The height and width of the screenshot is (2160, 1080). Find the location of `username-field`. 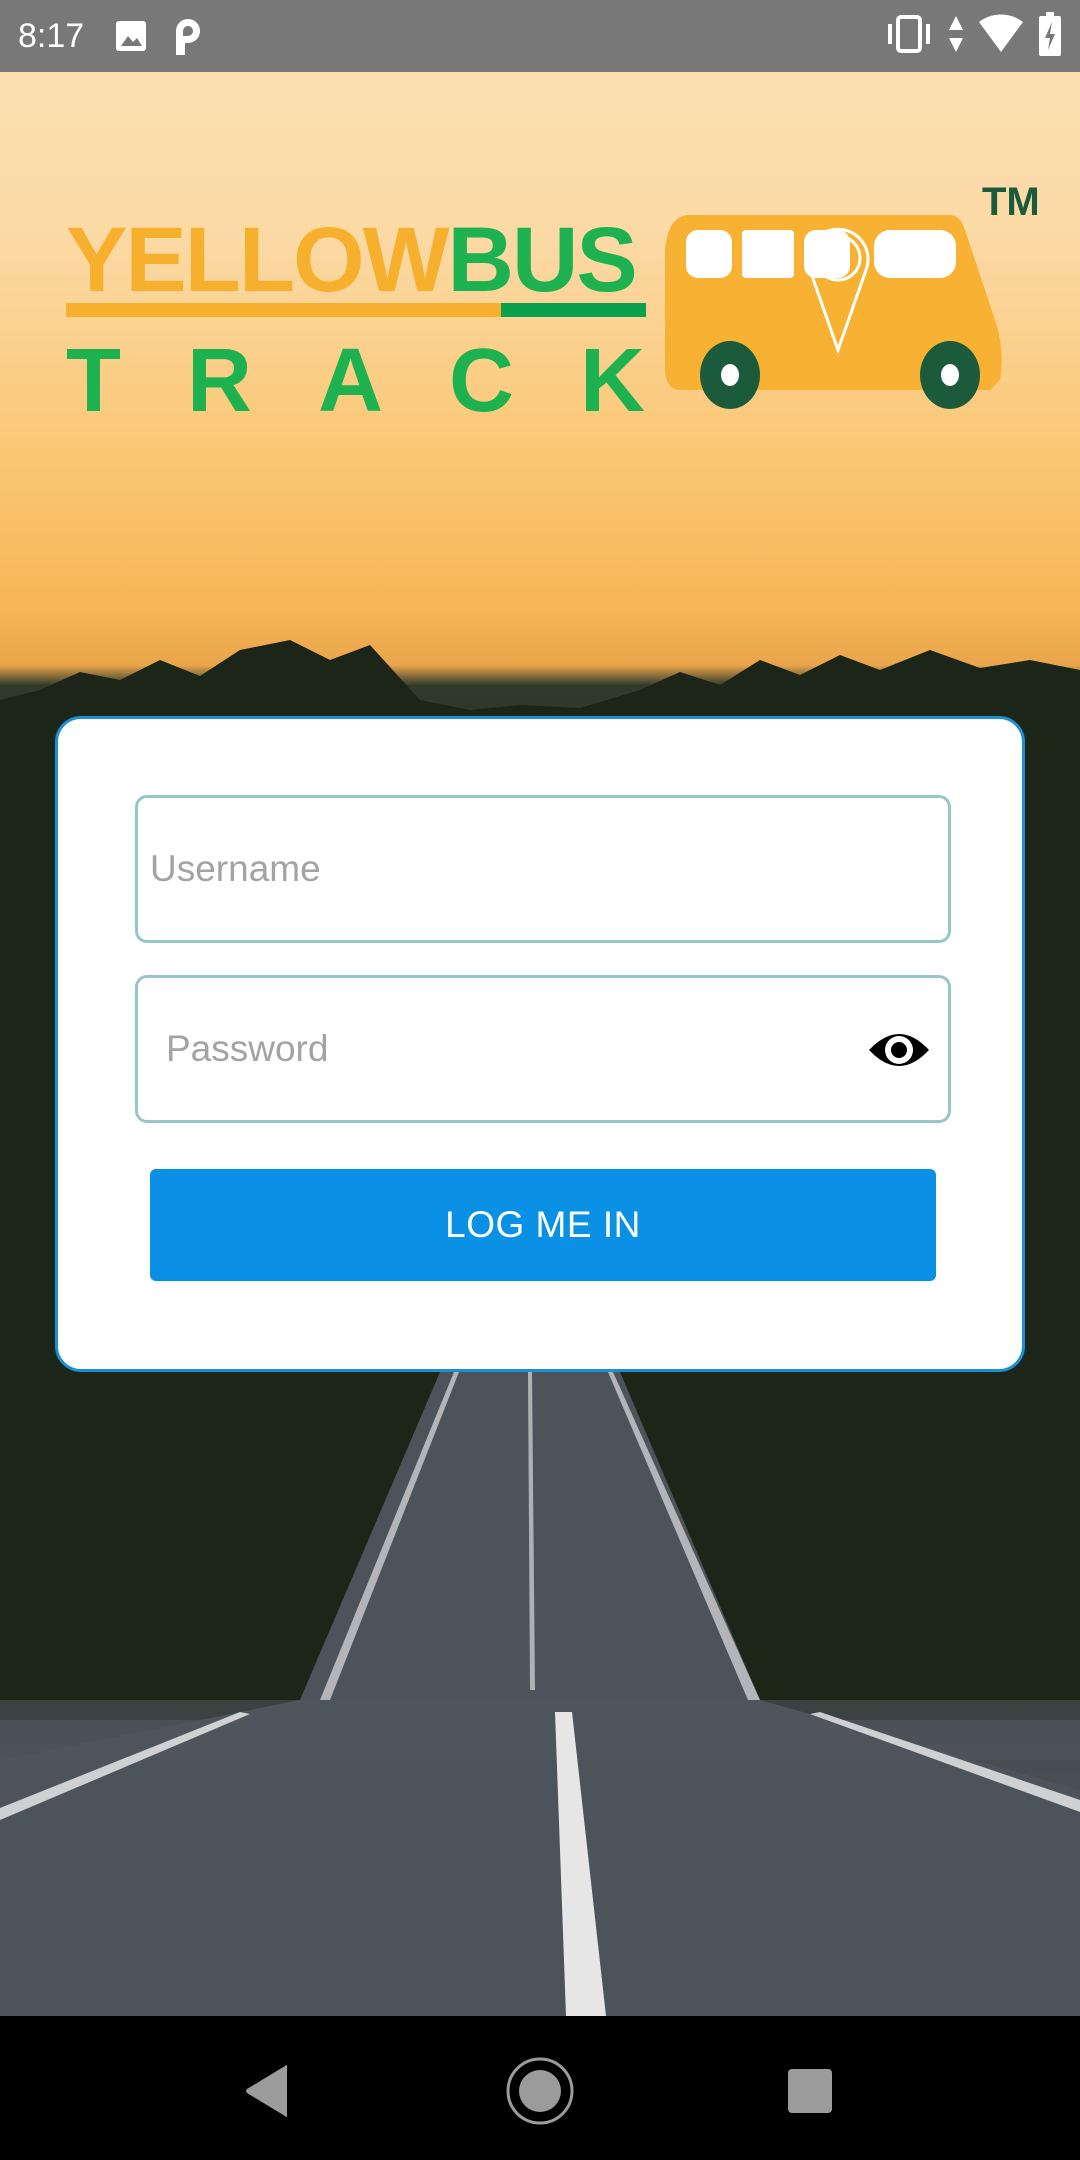

username-field is located at coordinates (543, 869).